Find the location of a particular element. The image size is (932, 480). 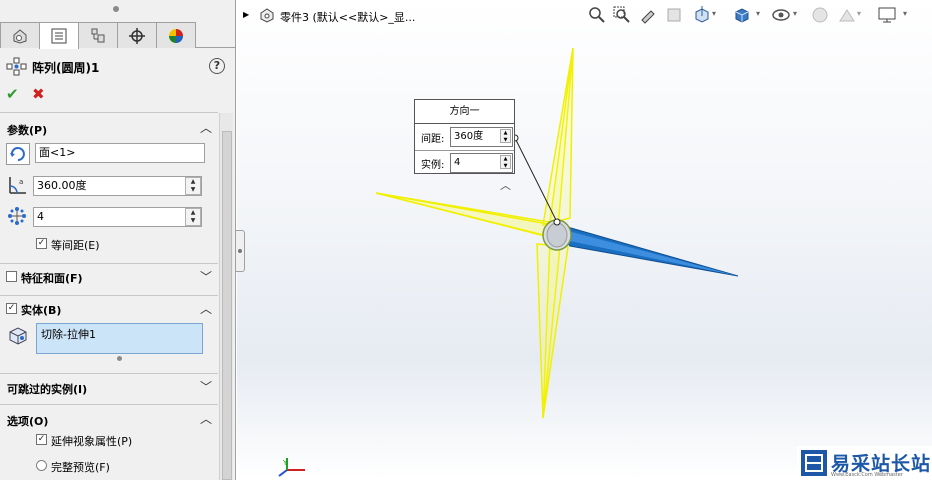

angle-field: 360.00度 is located at coordinates (117, 186).